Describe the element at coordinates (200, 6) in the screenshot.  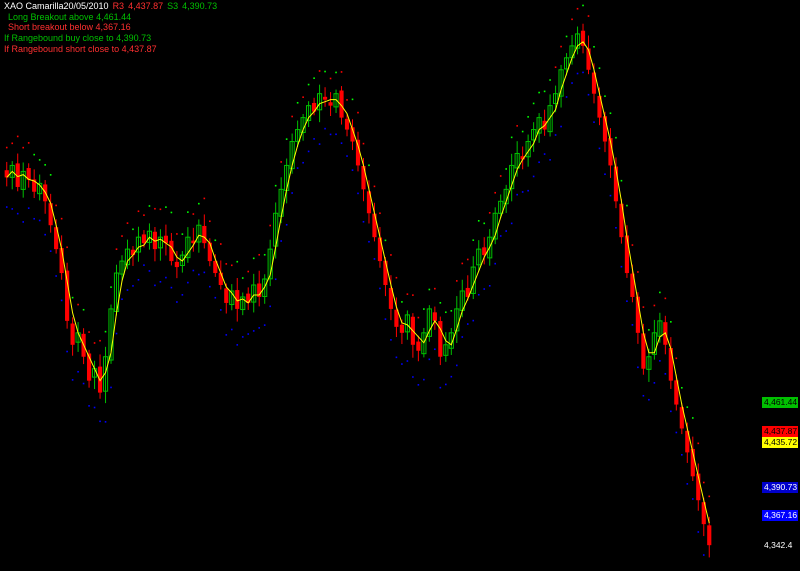
I see `s3-value: 4,390.73` at that location.